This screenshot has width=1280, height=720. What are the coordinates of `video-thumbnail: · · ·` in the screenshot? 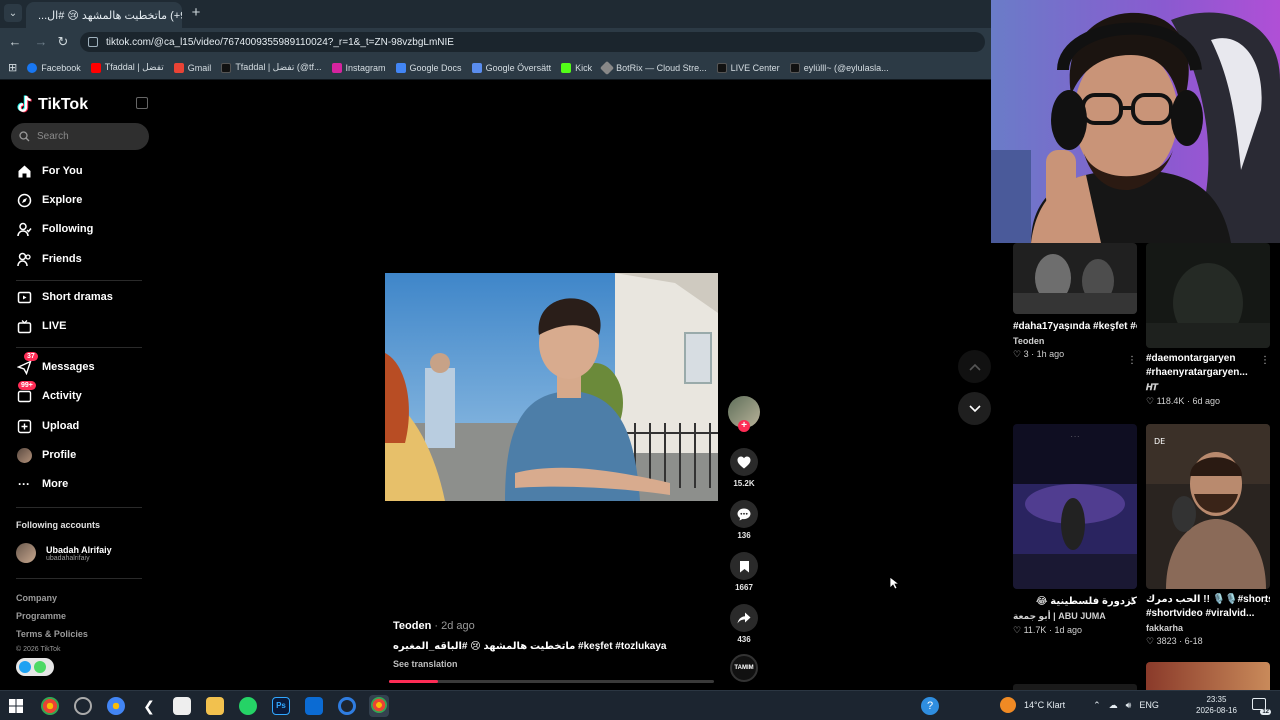 It's located at (1075, 506).